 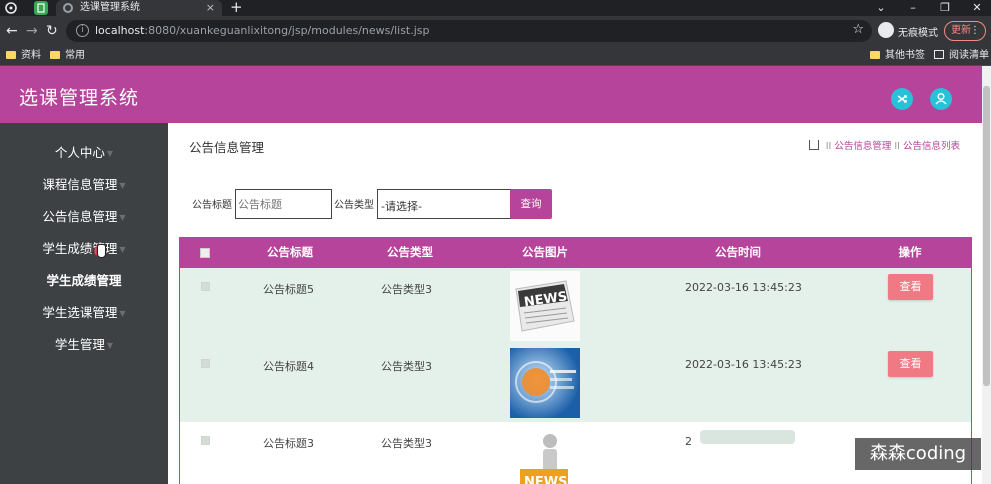 What do you see at coordinates (205, 253) in the screenshot?
I see `select-all-checkbox` at bounding box center [205, 253].